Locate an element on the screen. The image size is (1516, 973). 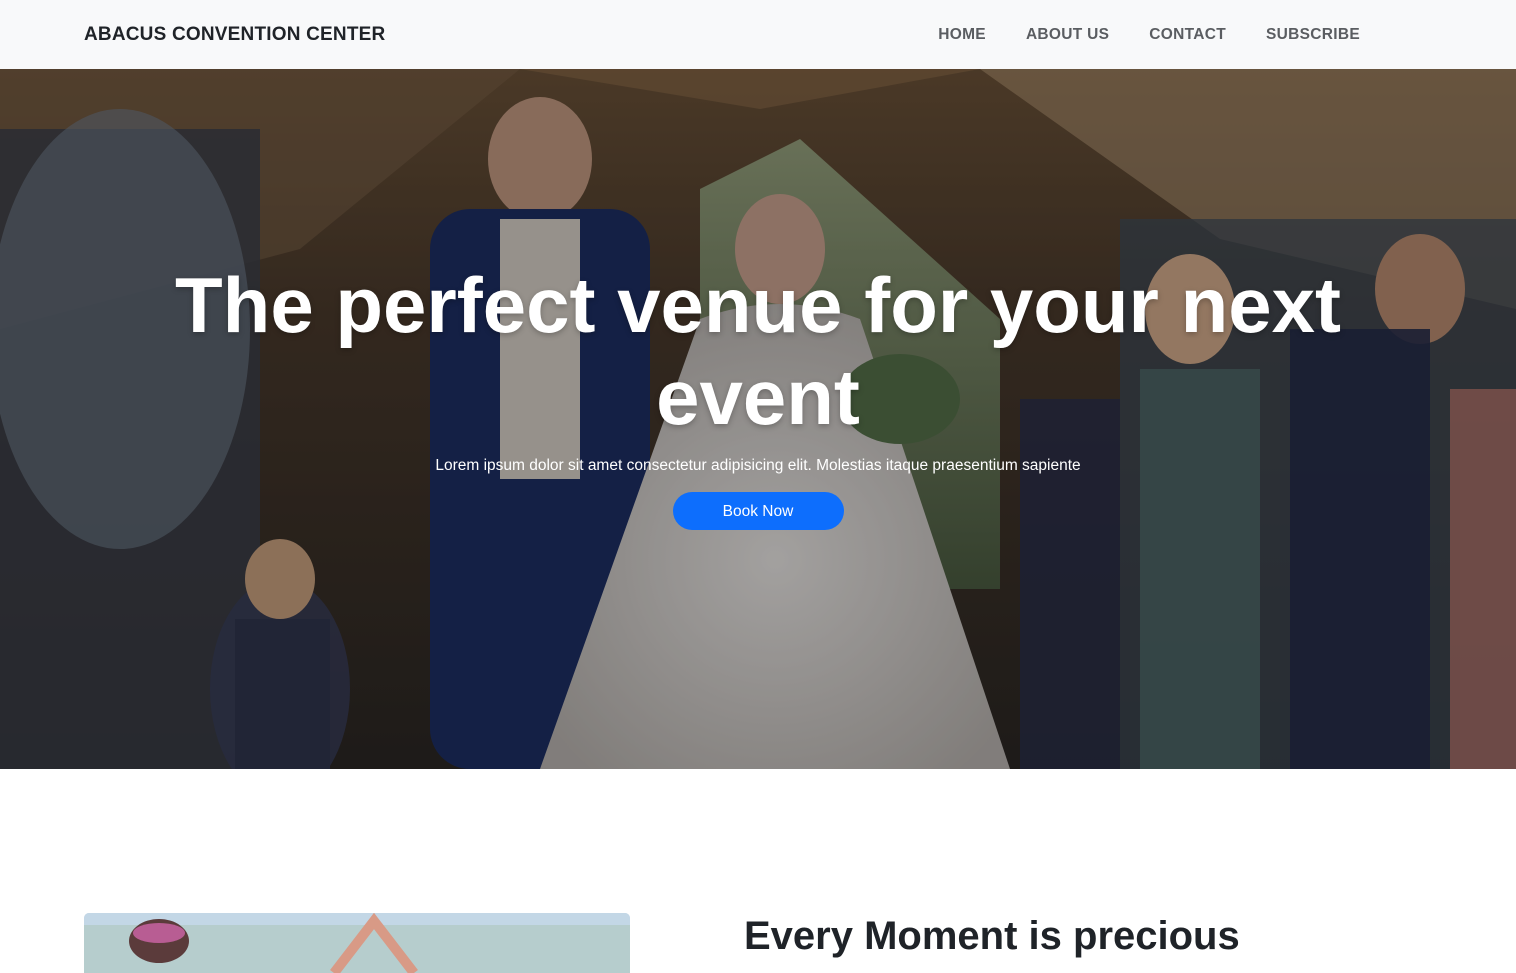
nav-links: HOME ABOUT US CONTACT SUBSCRIBE is located at coordinates (1149, 35).